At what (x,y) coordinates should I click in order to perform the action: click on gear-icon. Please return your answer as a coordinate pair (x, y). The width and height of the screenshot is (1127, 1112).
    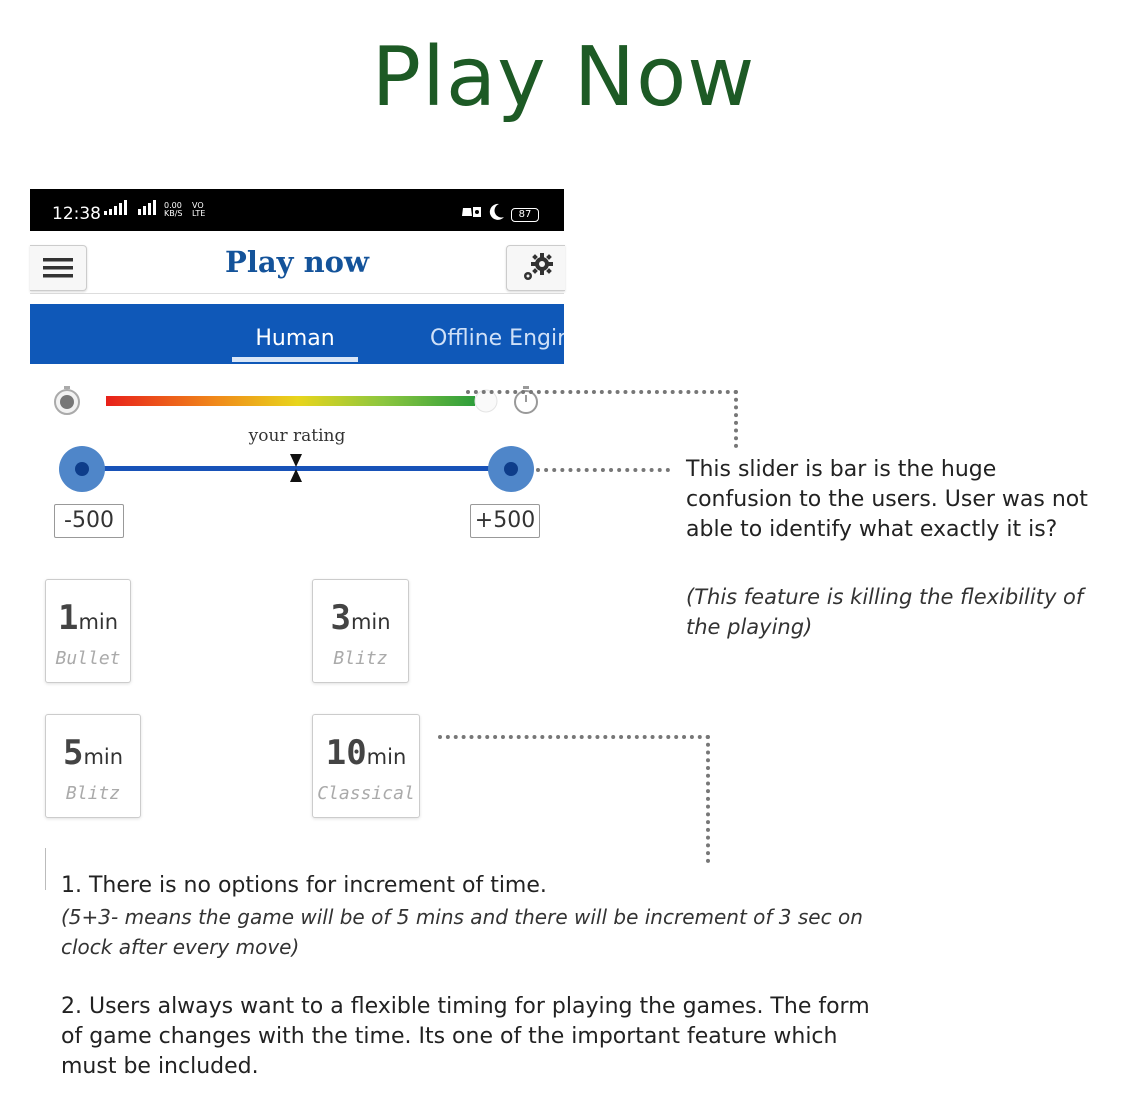
    Looking at the image, I should click on (538, 266).